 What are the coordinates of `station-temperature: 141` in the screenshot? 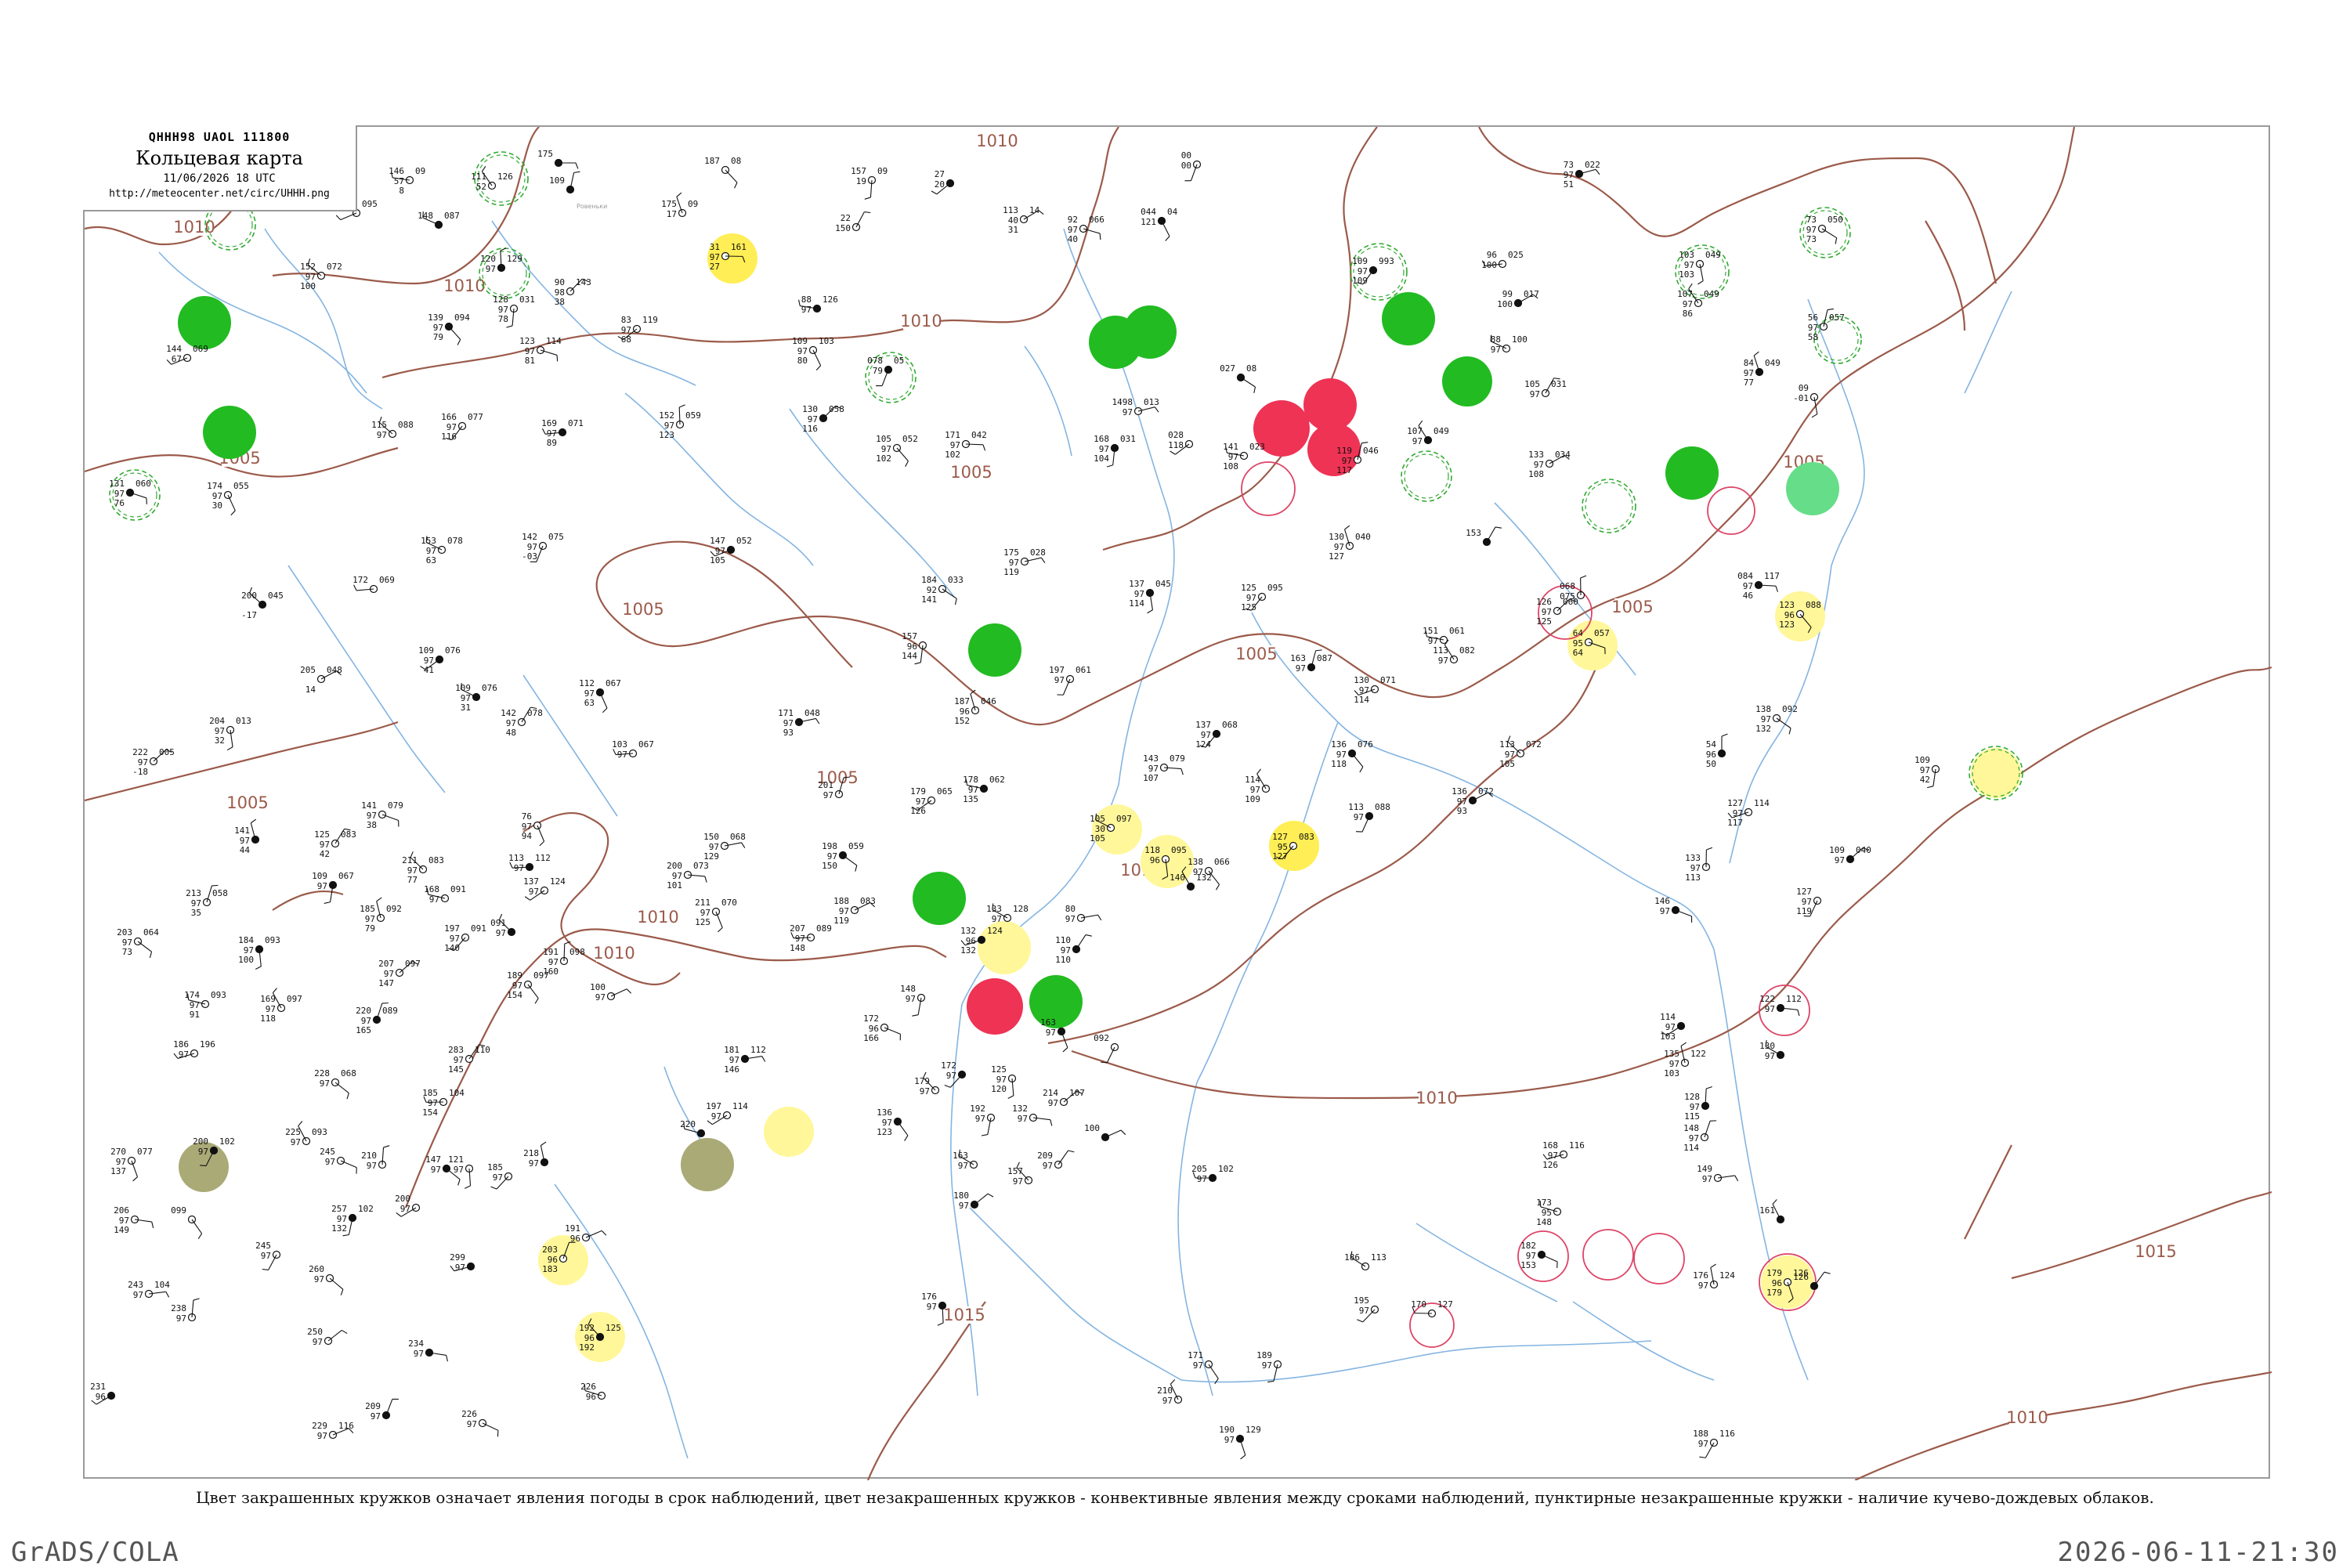 It's located at (242, 831).